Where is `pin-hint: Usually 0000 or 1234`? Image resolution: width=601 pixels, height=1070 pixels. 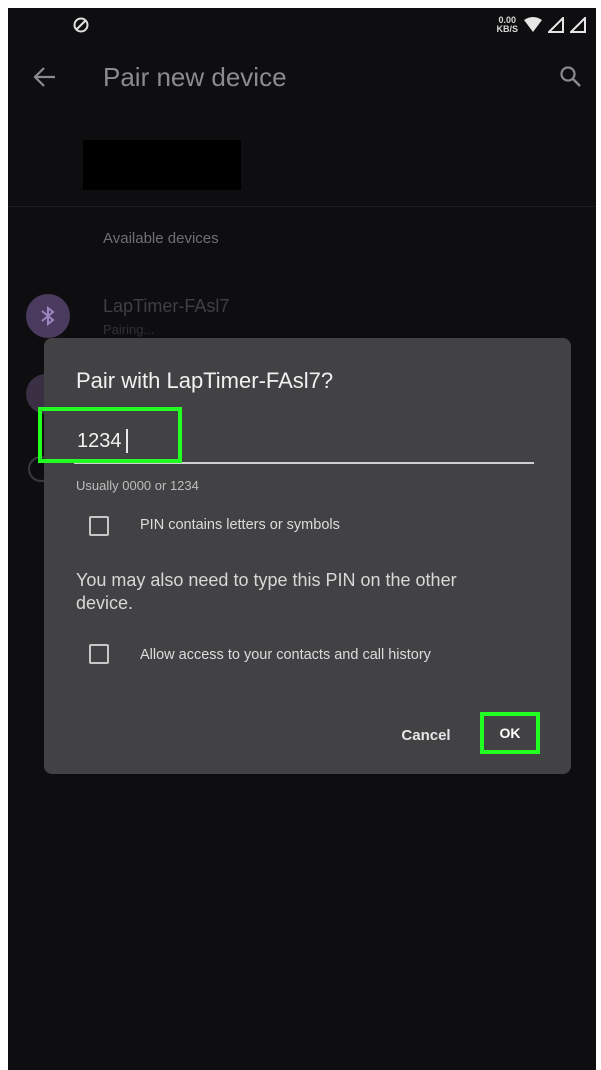
pin-hint: Usually 0000 or 1234 is located at coordinates (137, 485).